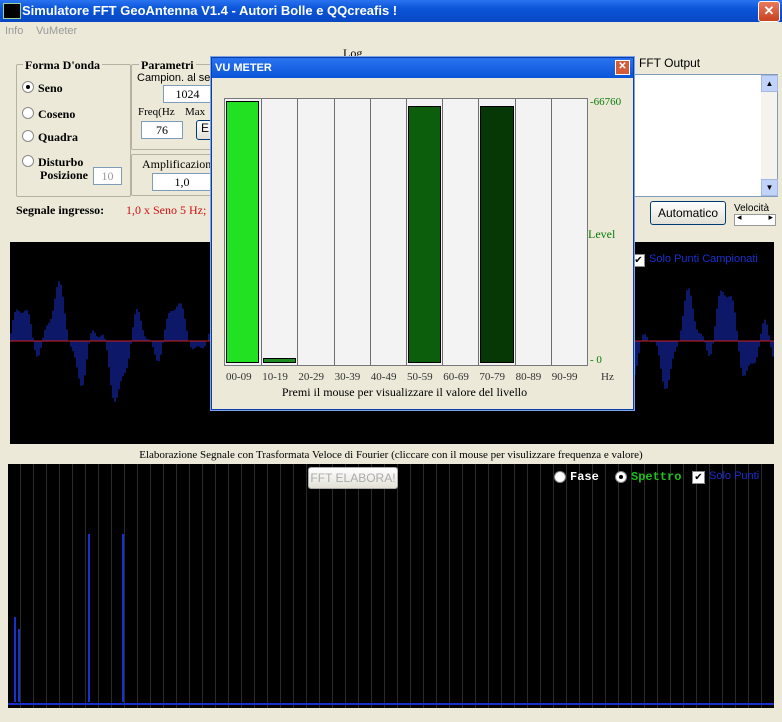  I want to click on amplificazione-input: 1,0, so click(182, 182).